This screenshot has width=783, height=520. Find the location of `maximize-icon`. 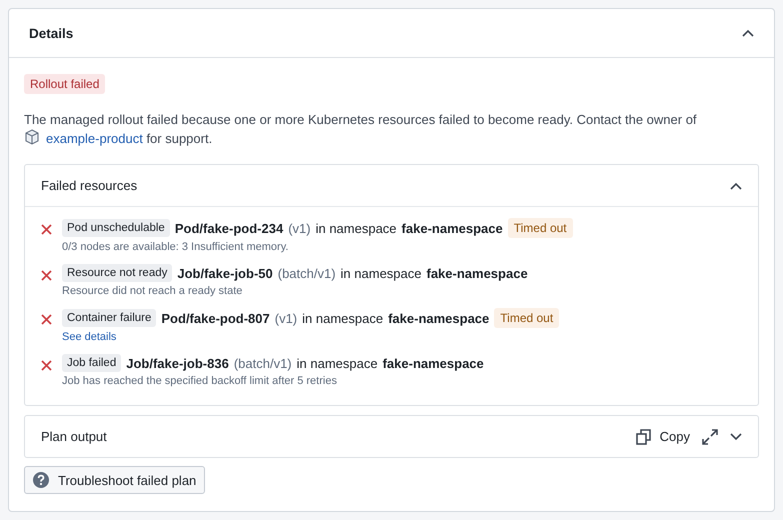

maximize-icon is located at coordinates (710, 436).